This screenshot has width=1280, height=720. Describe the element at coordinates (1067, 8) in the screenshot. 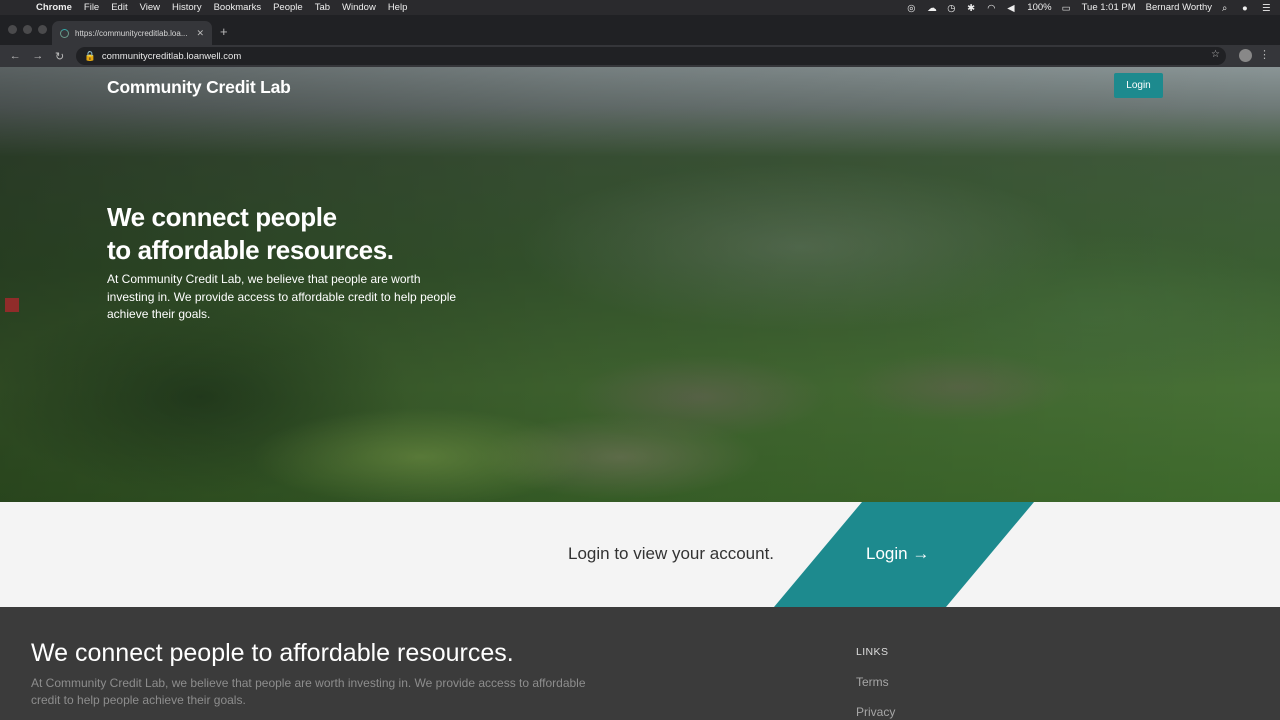

I see `battery-icon: ▭` at that location.